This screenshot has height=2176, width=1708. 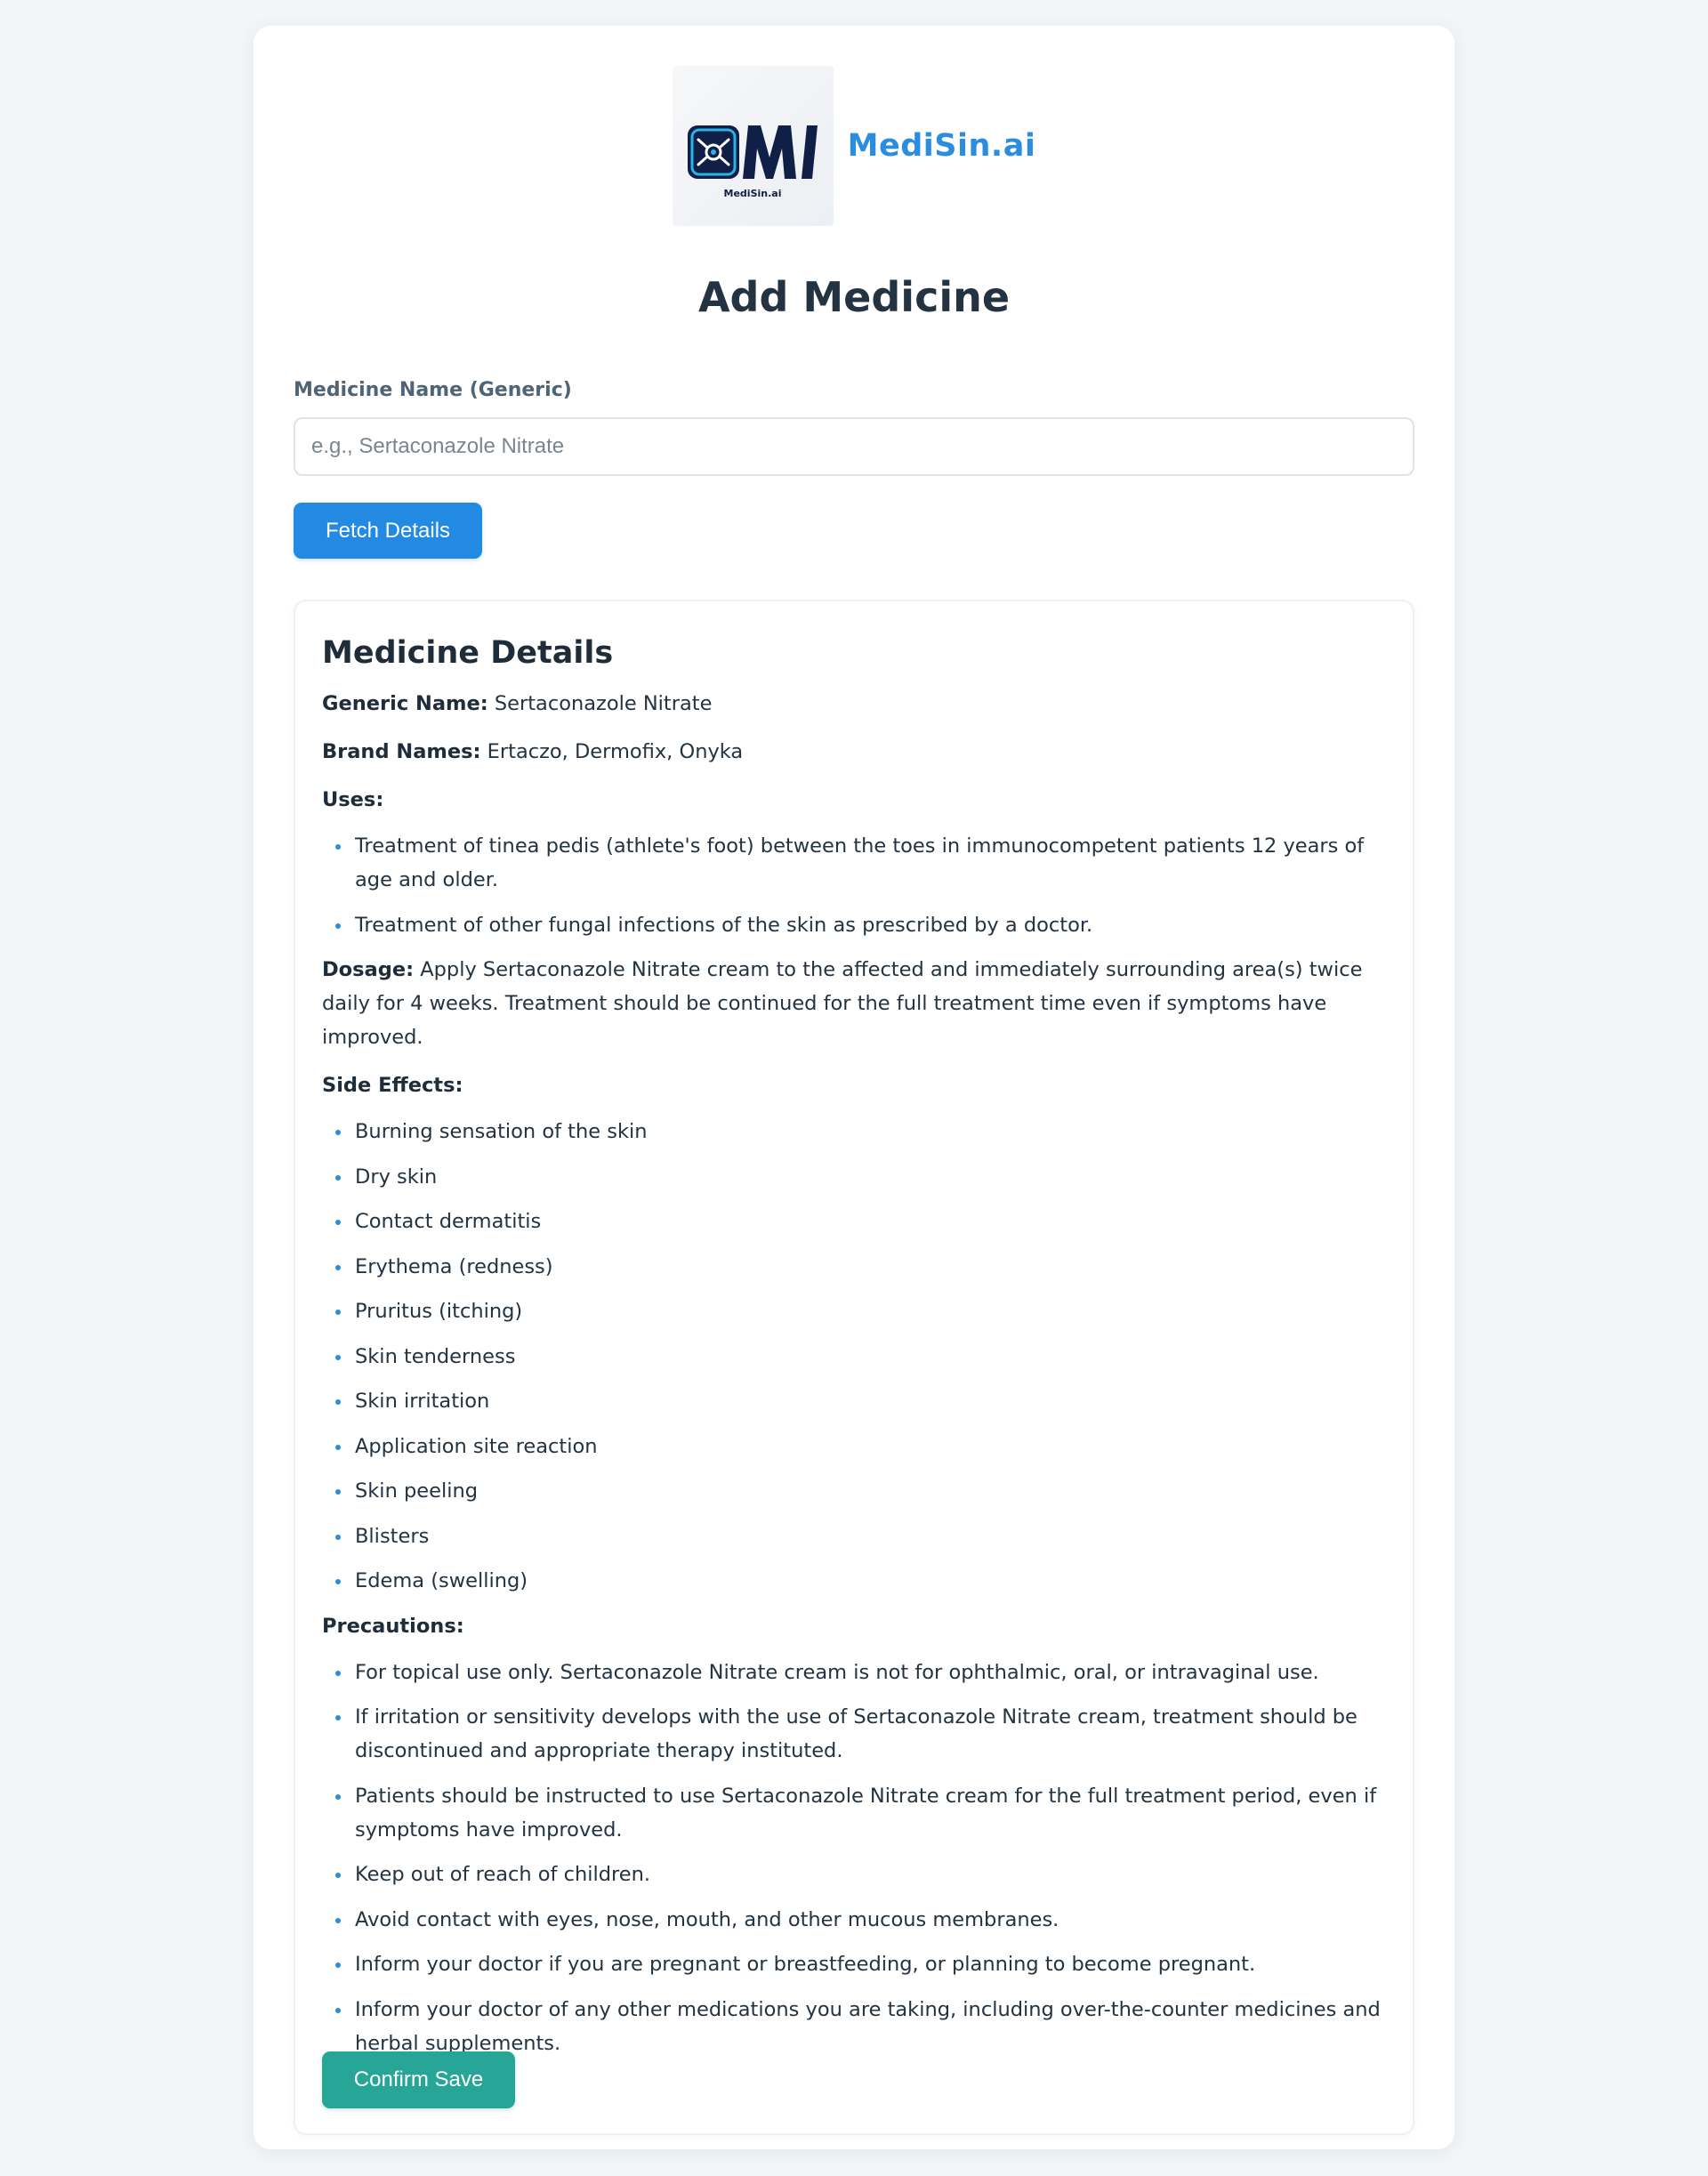 I want to click on brand-names-row: Brand Names: Ertaczo, Dermofix, Onyka, so click(x=854, y=752).